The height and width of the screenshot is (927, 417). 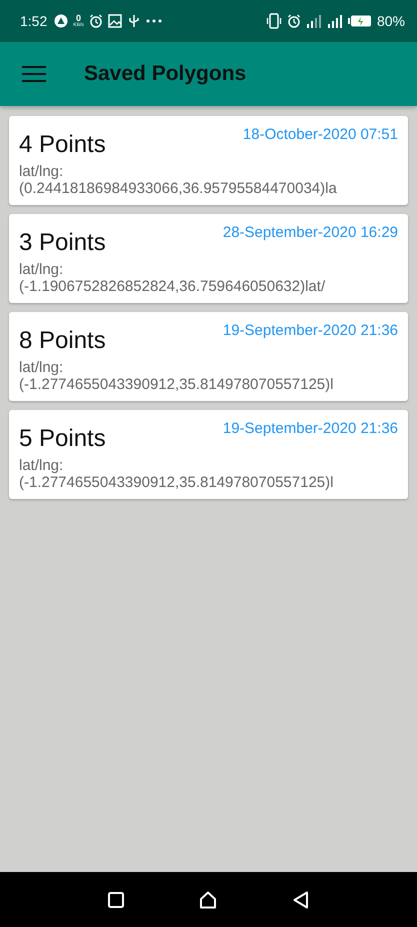 What do you see at coordinates (274, 21) in the screenshot?
I see `vibrate-icon` at bounding box center [274, 21].